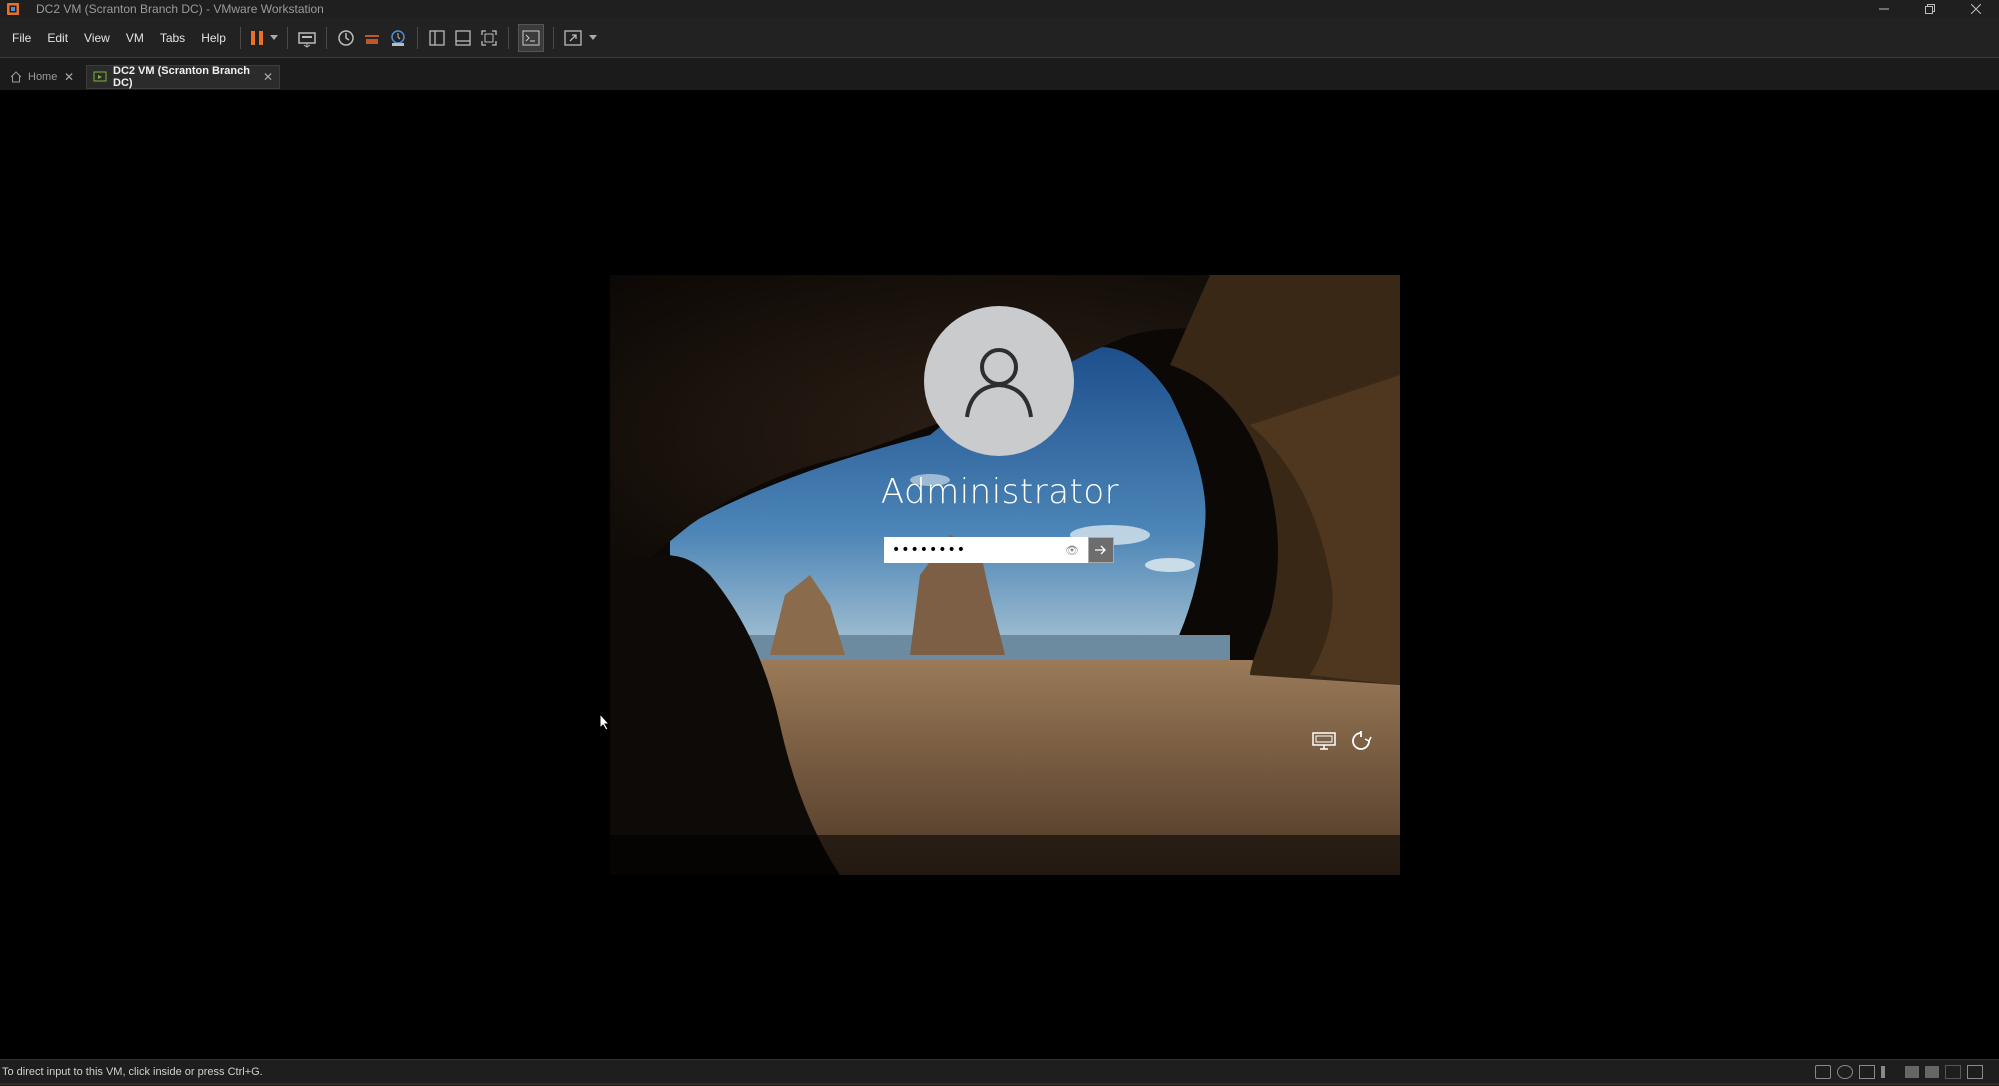  I want to click on cd-dvd-icon, so click(1845, 1072).